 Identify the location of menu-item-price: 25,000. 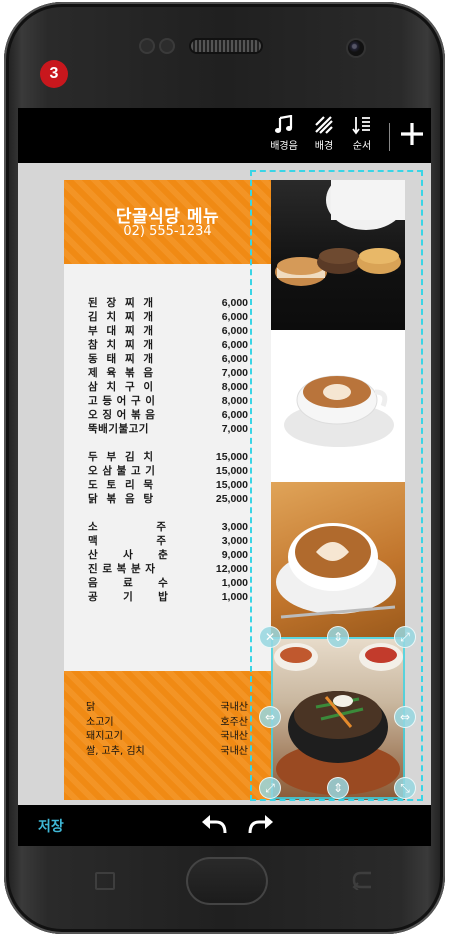
(231, 499).